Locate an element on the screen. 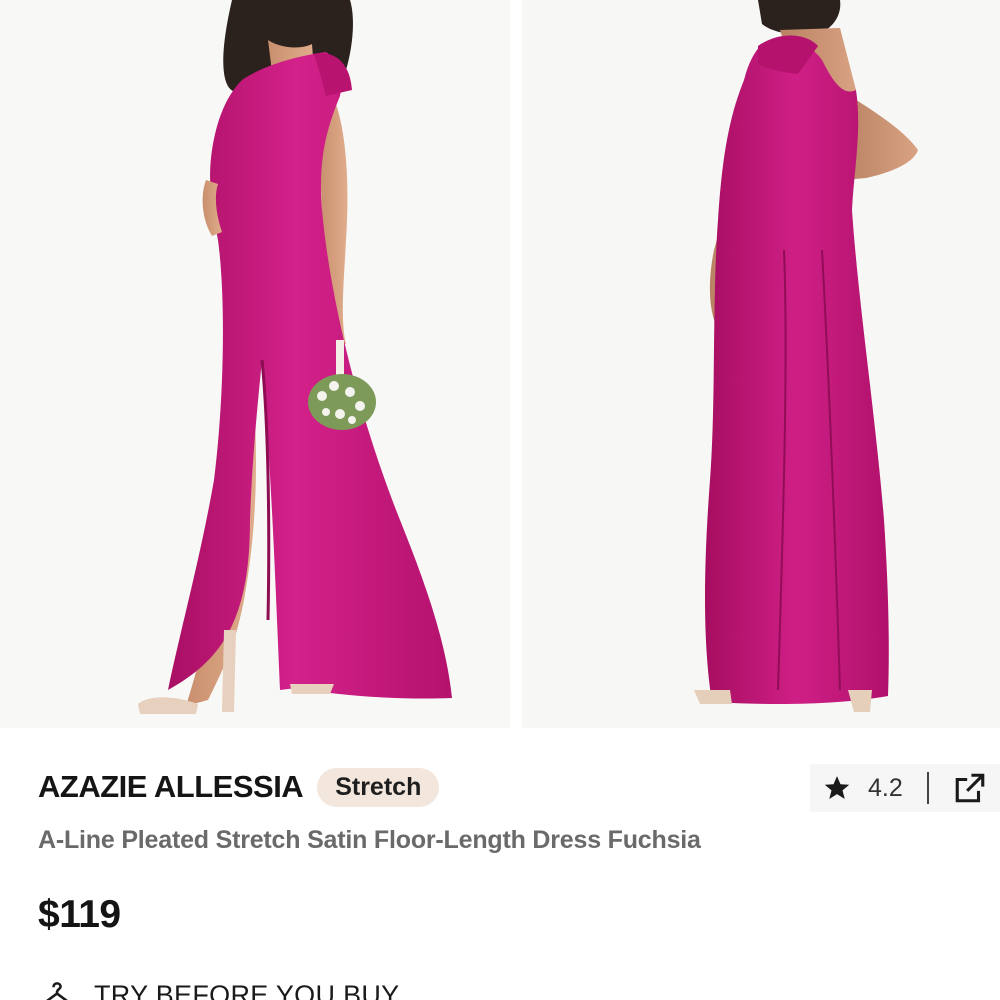 The height and width of the screenshot is (1000, 1000). share-icon is located at coordinates (970, 788).